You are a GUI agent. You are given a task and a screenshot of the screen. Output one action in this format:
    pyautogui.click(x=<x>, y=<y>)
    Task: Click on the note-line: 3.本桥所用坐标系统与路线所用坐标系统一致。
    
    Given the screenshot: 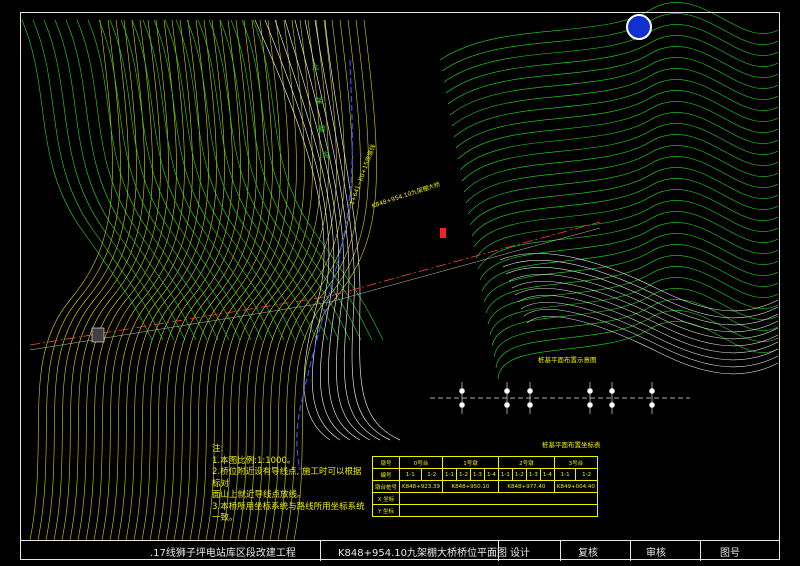 What is the action you would take?
    pyautogui.click(x=288, y=512)
    